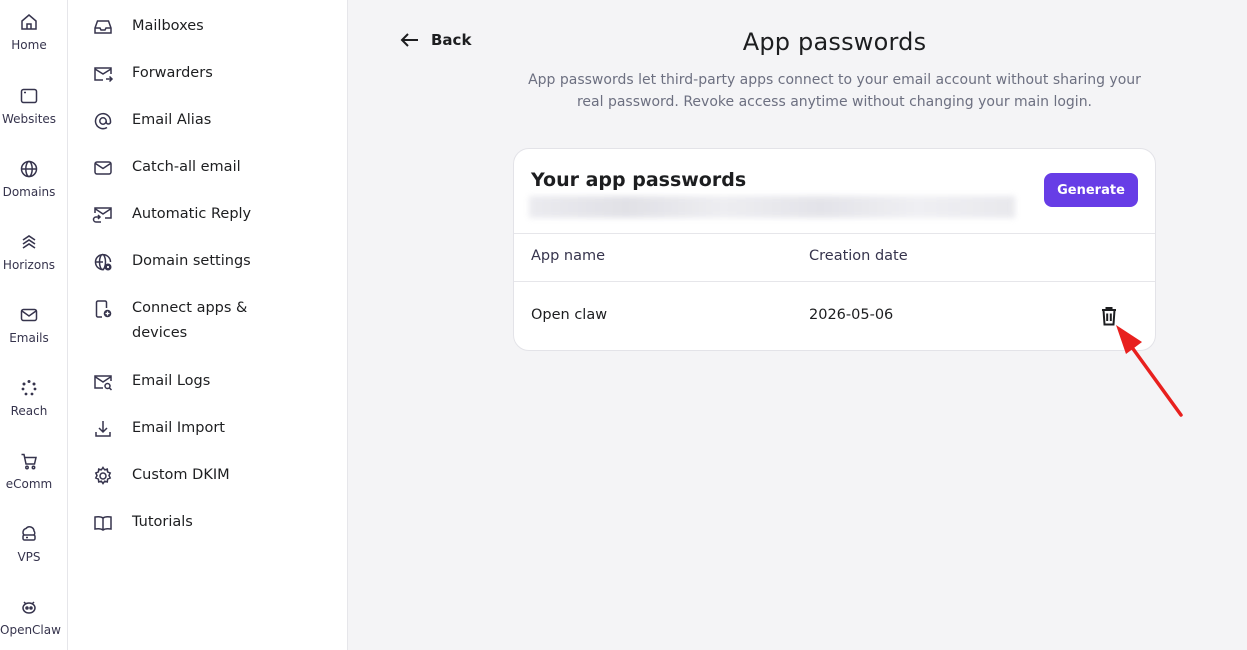 The image size is (1247, 650). I want to click on rail-item-emails: Emails, so click(29, 325).